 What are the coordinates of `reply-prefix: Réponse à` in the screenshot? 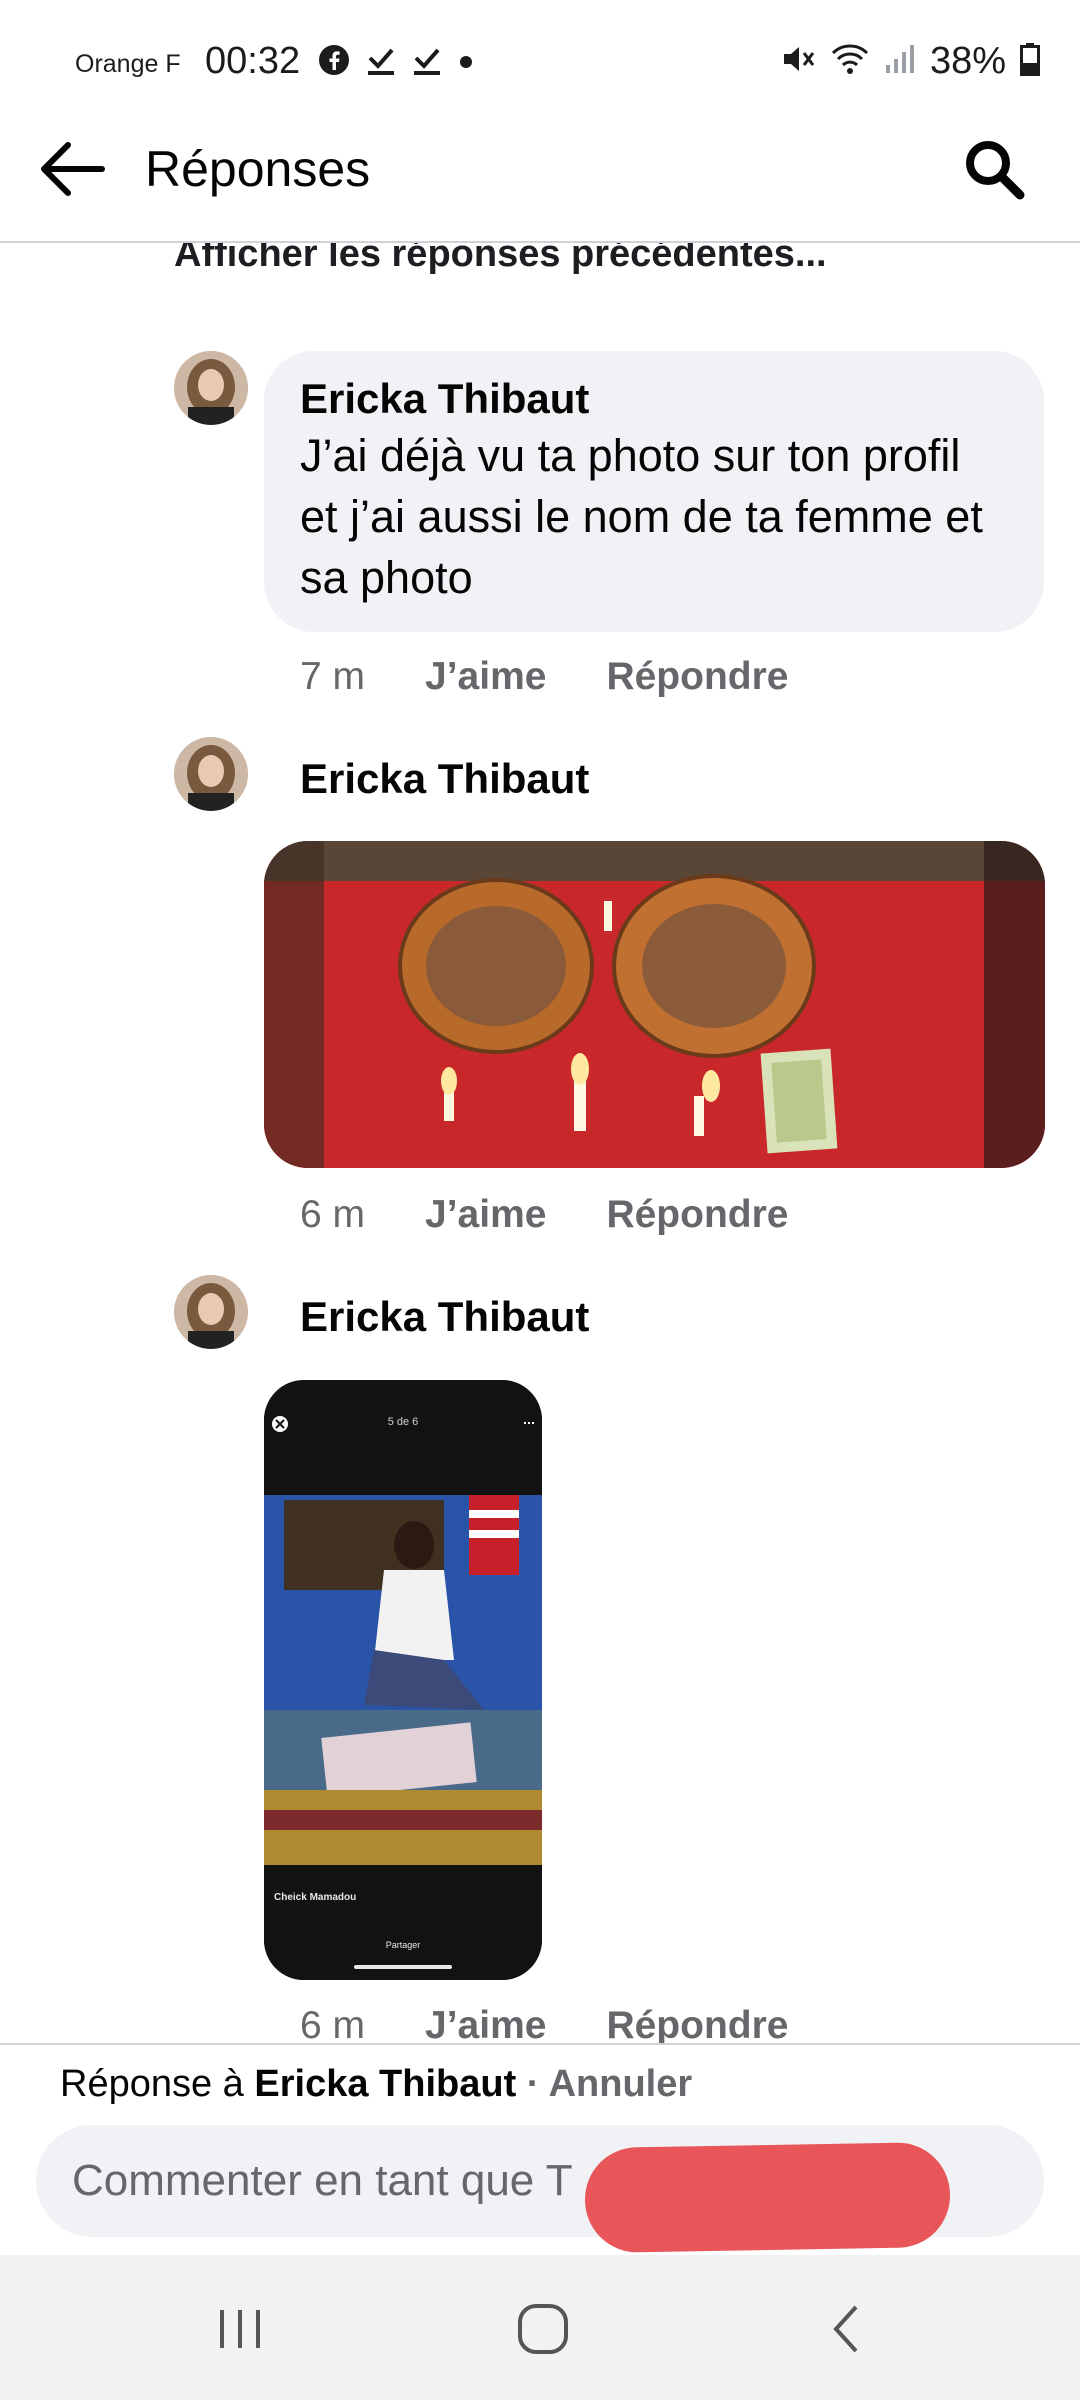 It's located at (157, 2084).